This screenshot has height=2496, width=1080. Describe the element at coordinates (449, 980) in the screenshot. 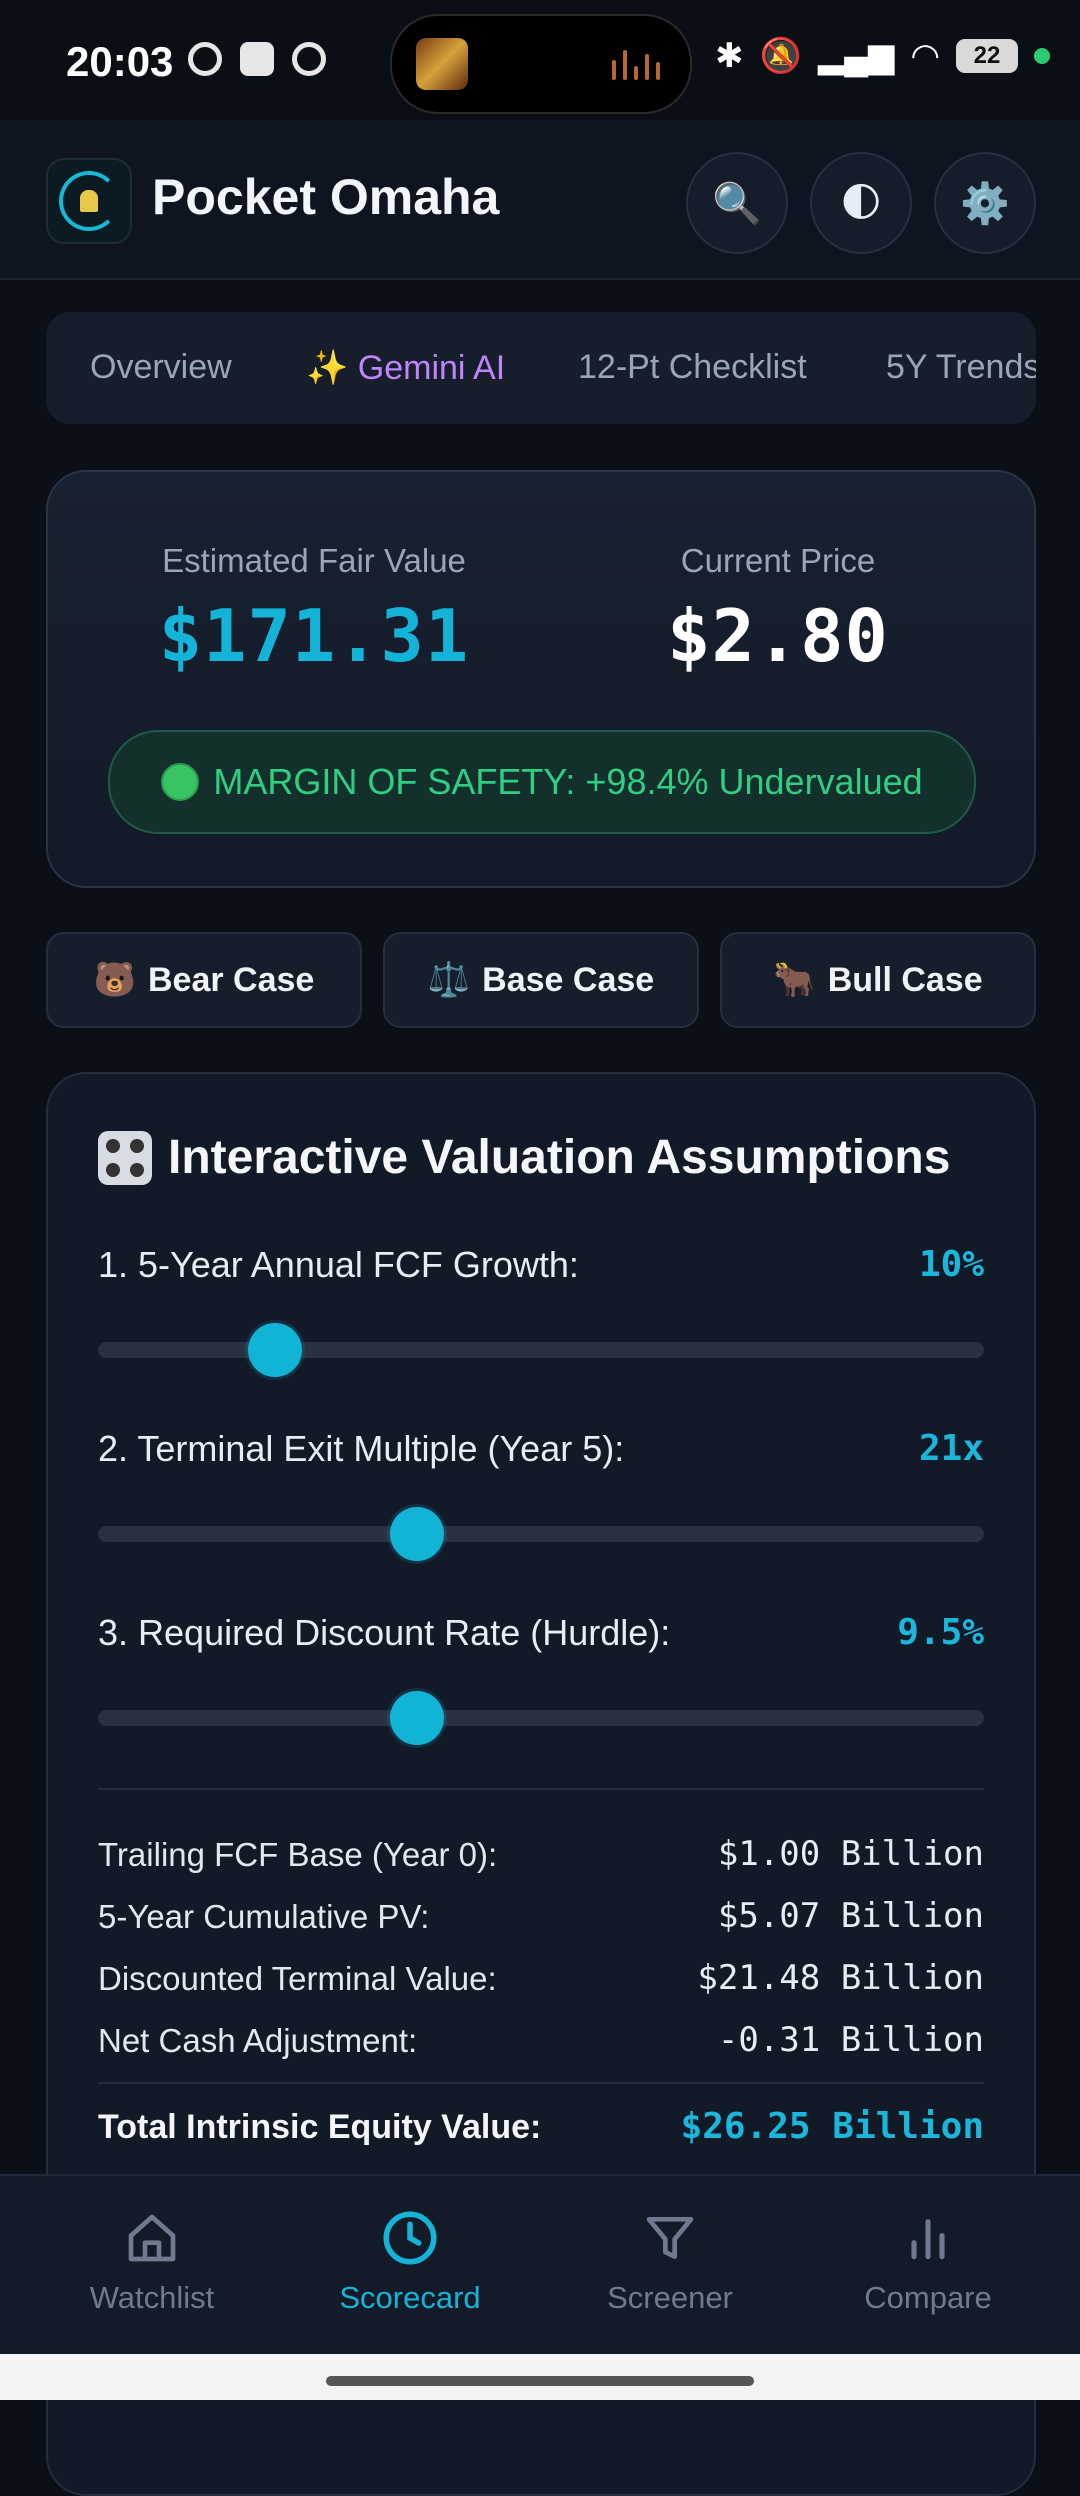

I see `scales-icon: ⚖️` at that location.